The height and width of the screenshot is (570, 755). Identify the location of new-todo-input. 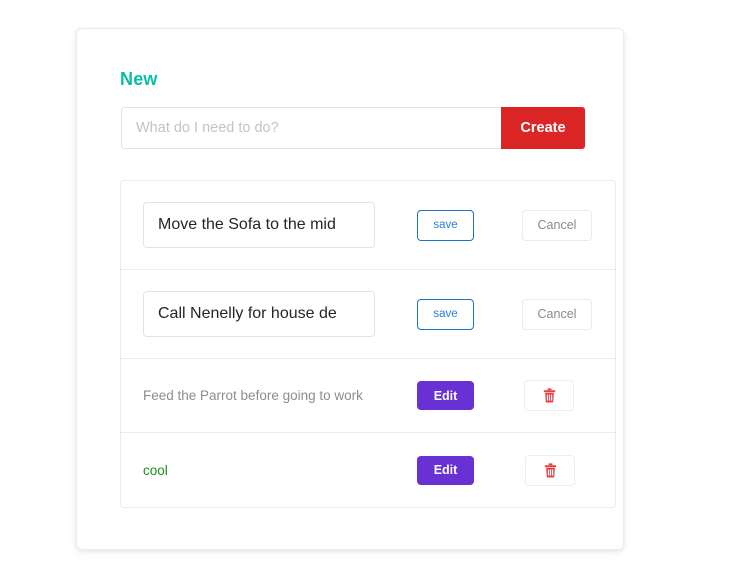
(311, 128).